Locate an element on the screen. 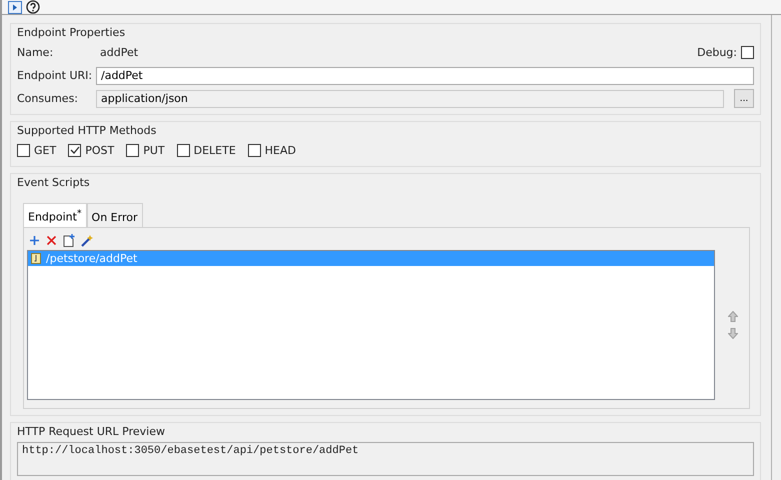 The image size is (781, 480). method-label: GET is located at coordinates (45, 150).